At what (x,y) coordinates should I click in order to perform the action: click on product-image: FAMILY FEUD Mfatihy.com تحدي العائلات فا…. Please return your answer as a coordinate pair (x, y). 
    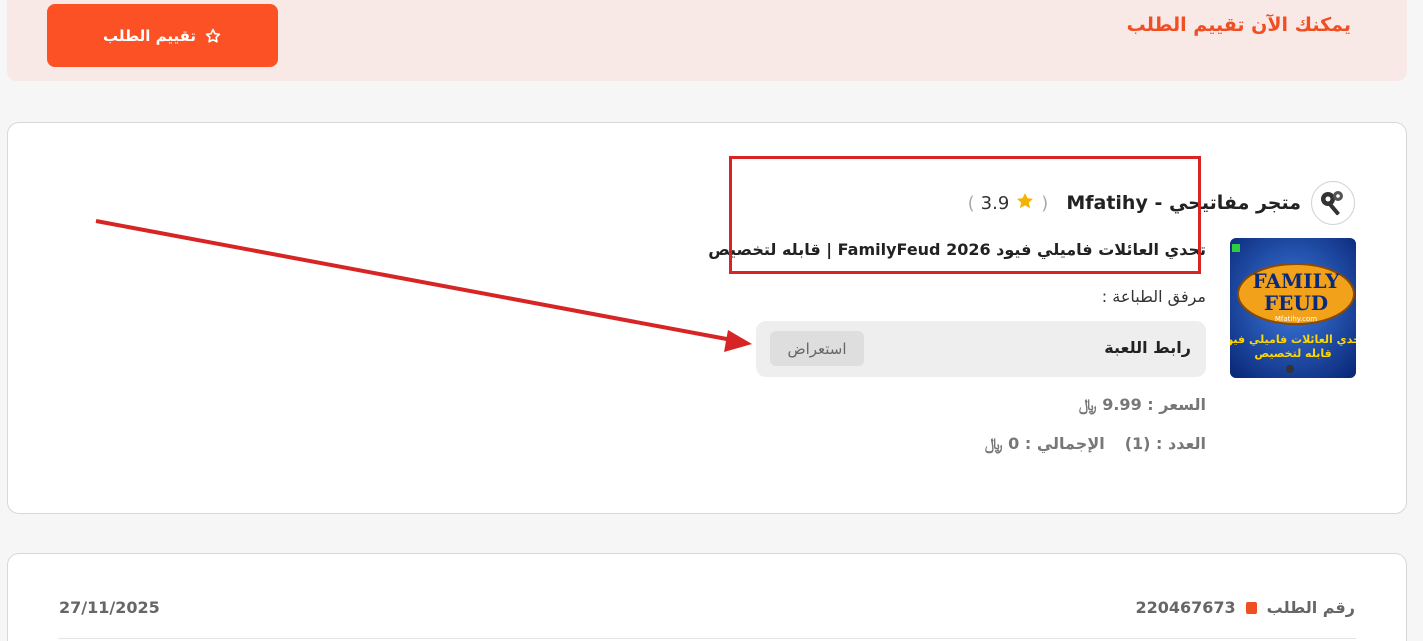
    Looking at the image, I should click on (1293, 308).